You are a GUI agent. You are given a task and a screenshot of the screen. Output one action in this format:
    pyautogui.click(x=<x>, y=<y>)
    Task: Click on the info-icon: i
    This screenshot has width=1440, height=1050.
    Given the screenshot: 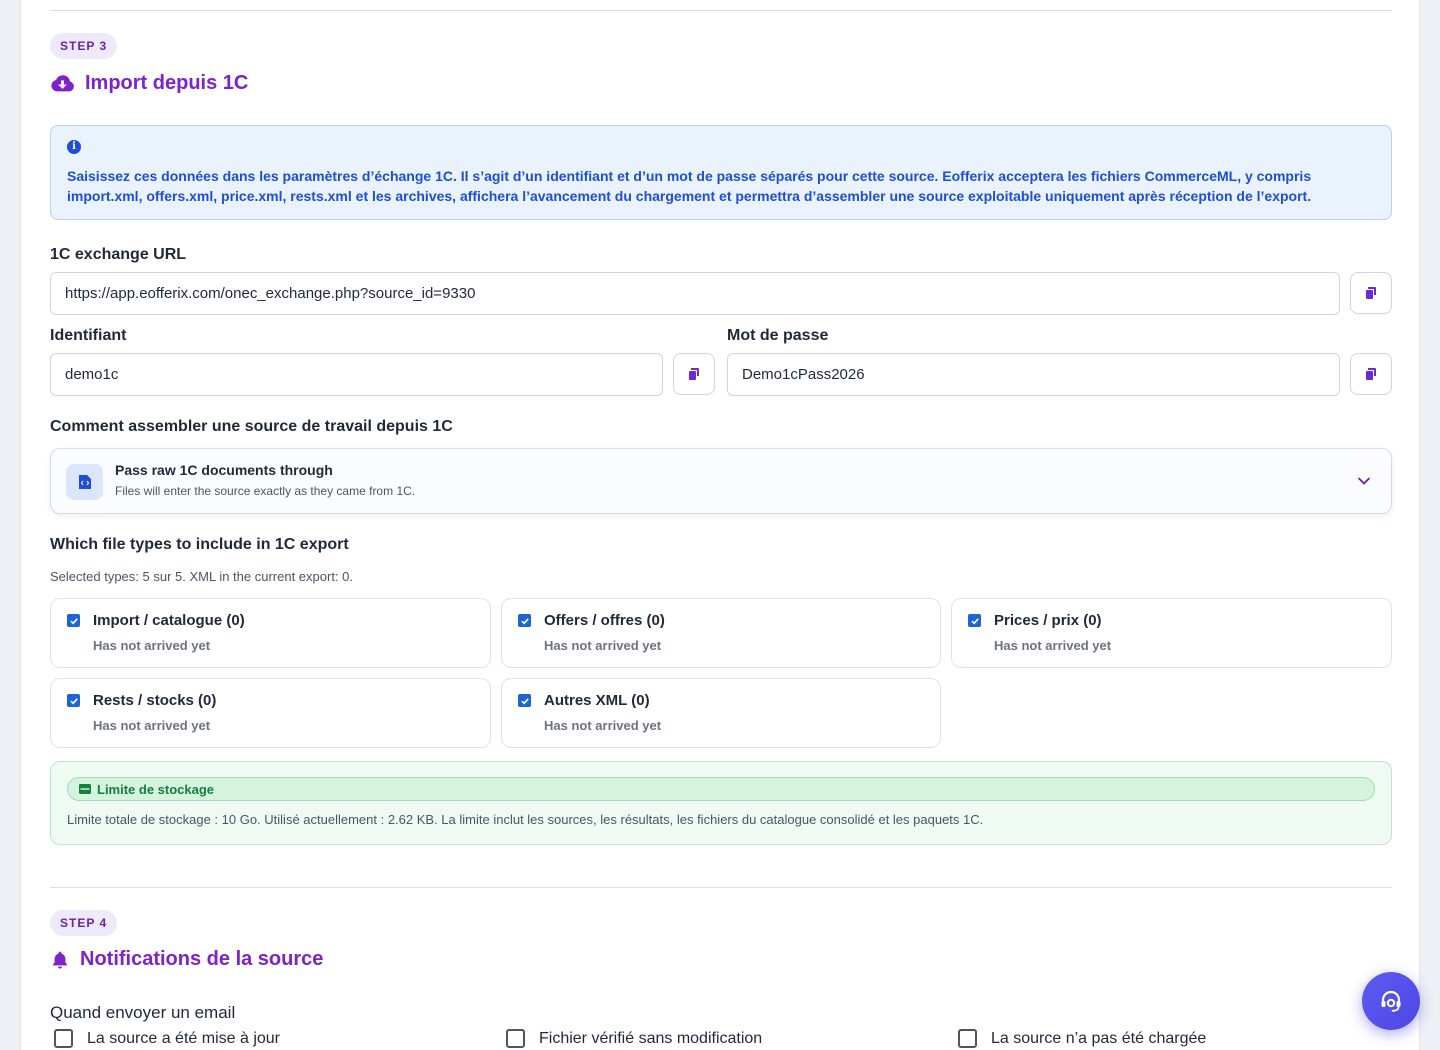 What is the action you would take?
    pyautogui.click(x=74, y=147)
    